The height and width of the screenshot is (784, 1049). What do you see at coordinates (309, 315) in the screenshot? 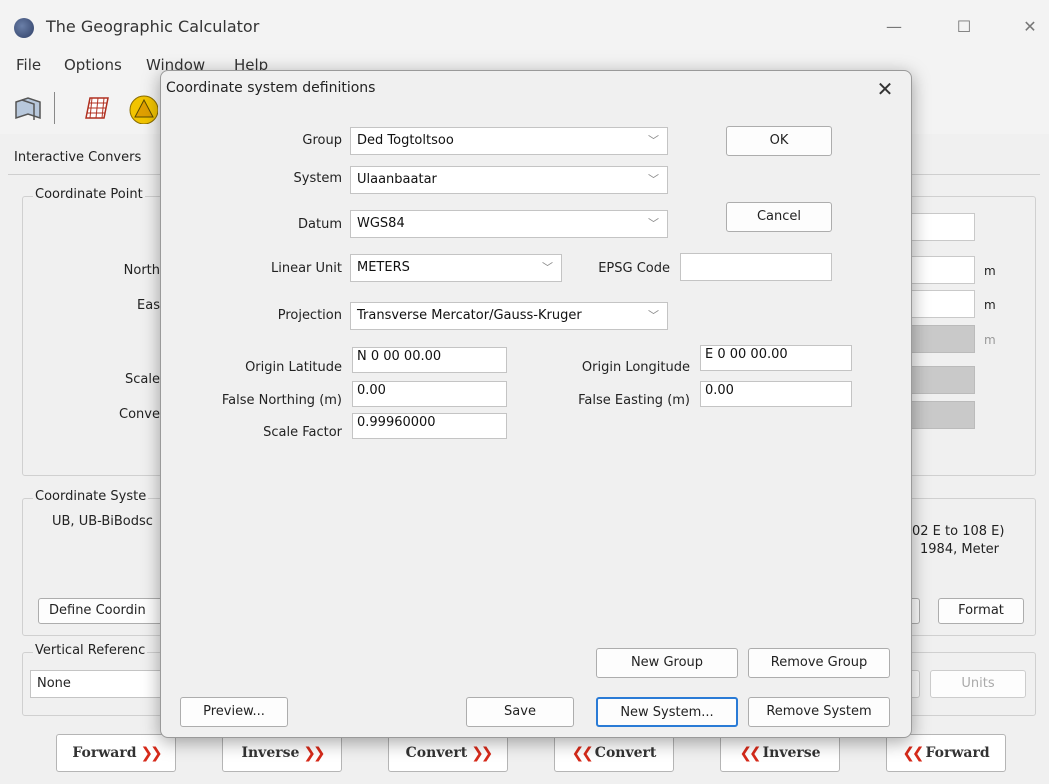
I see `projection-label: Projection` at bounding box center [309, 315].